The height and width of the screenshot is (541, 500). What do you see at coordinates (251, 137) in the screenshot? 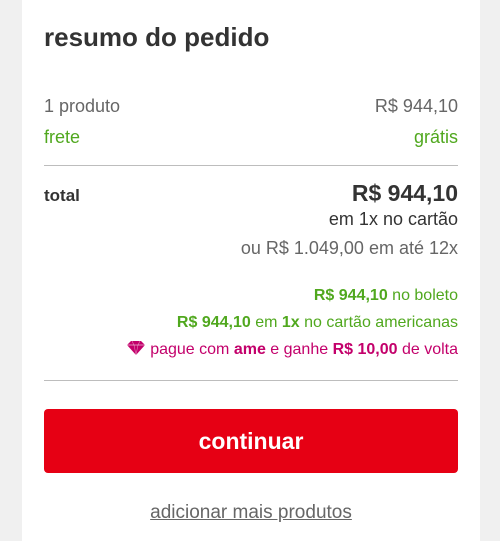
I see `shipping-row: frete grátis` at bounding box center [251, 137].